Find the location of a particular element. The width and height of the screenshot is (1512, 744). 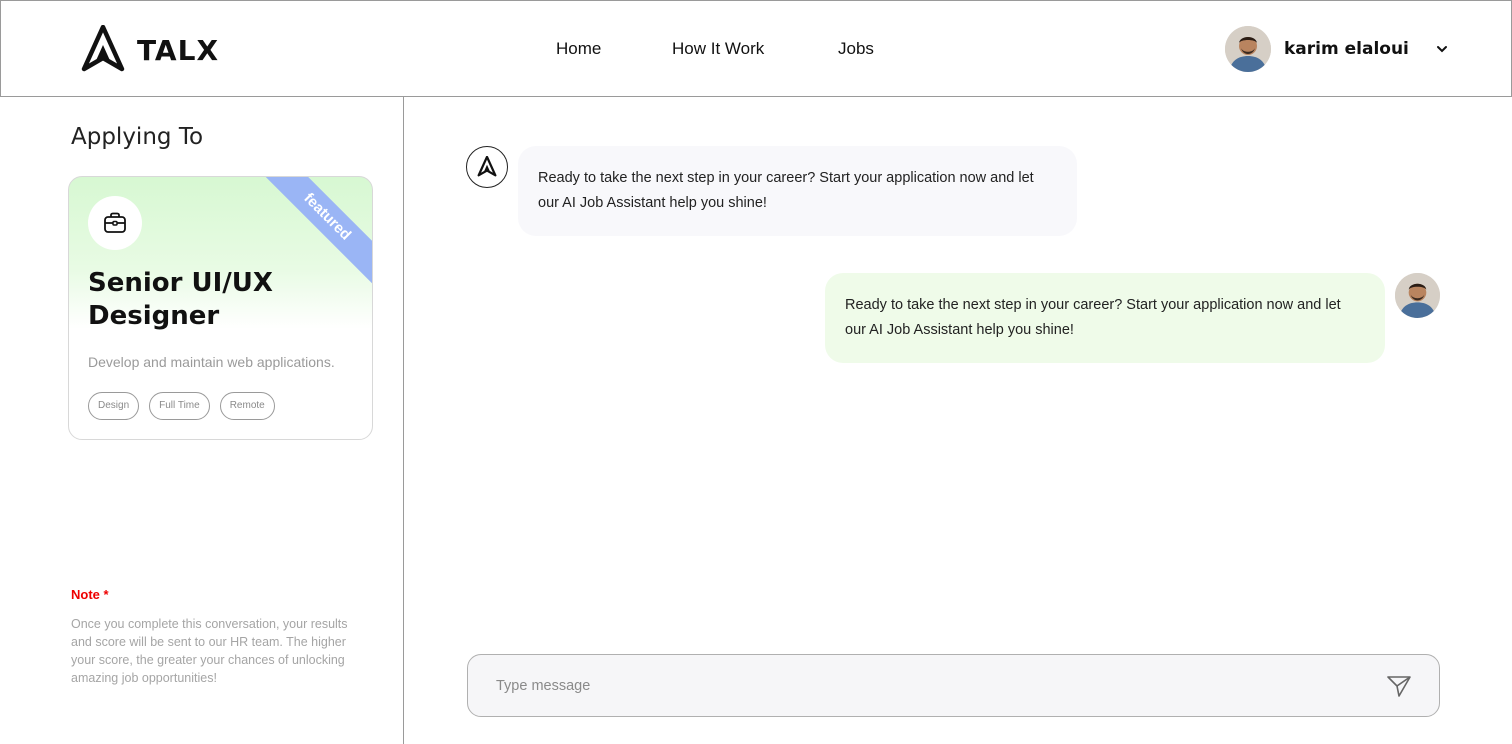

assistant-avatar is located at coordinates (487, 167).